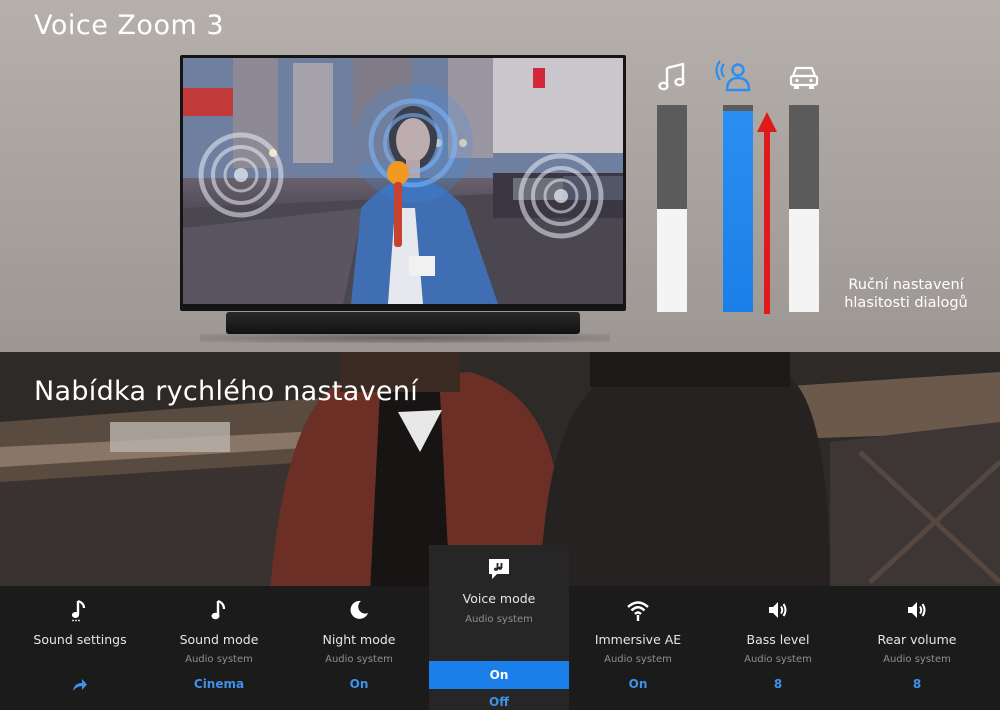 The image size is (1000, 710). What do you see at coordinates (403, 323) in the screenshot?
I see `soundbar` at bounding box center [403, 323].